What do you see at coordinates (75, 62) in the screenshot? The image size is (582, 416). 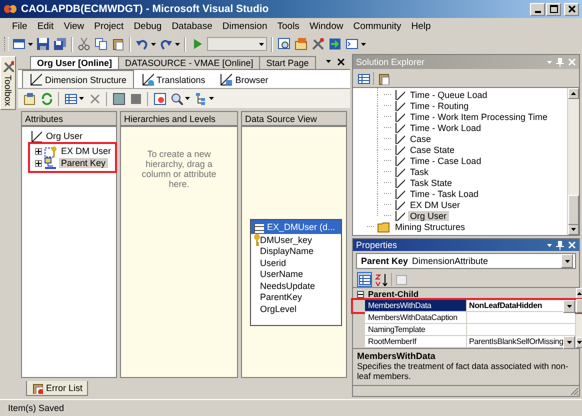 I see `document-tab: Org User [Online]` at bounding box center [75, 62].